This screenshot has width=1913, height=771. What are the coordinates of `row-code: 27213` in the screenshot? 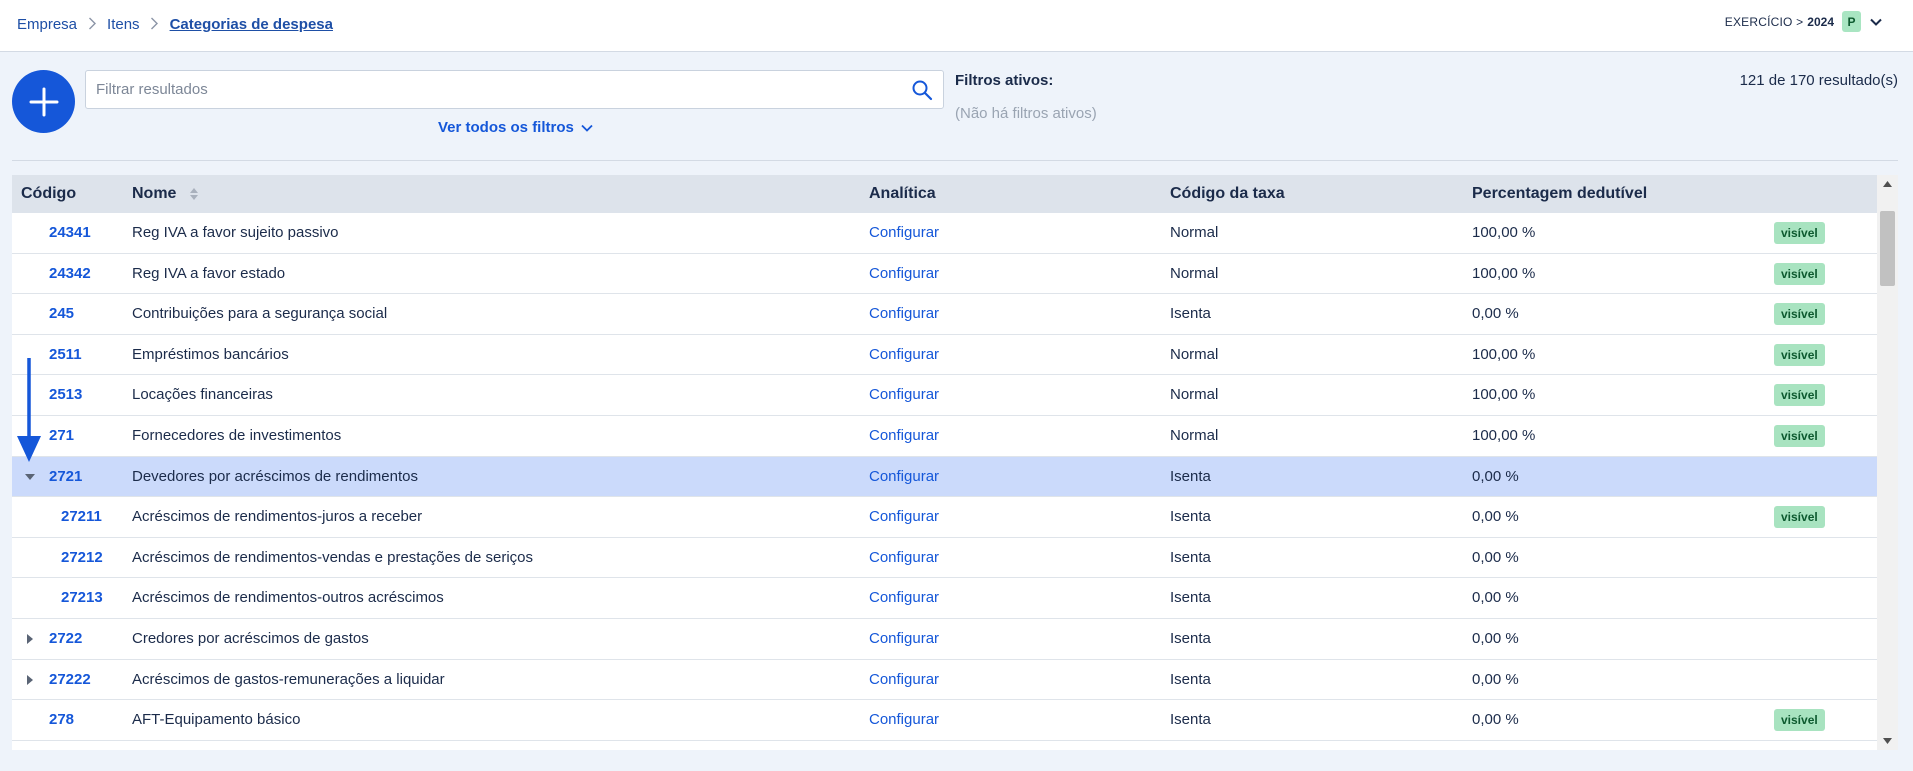 It's located at (82, 598).